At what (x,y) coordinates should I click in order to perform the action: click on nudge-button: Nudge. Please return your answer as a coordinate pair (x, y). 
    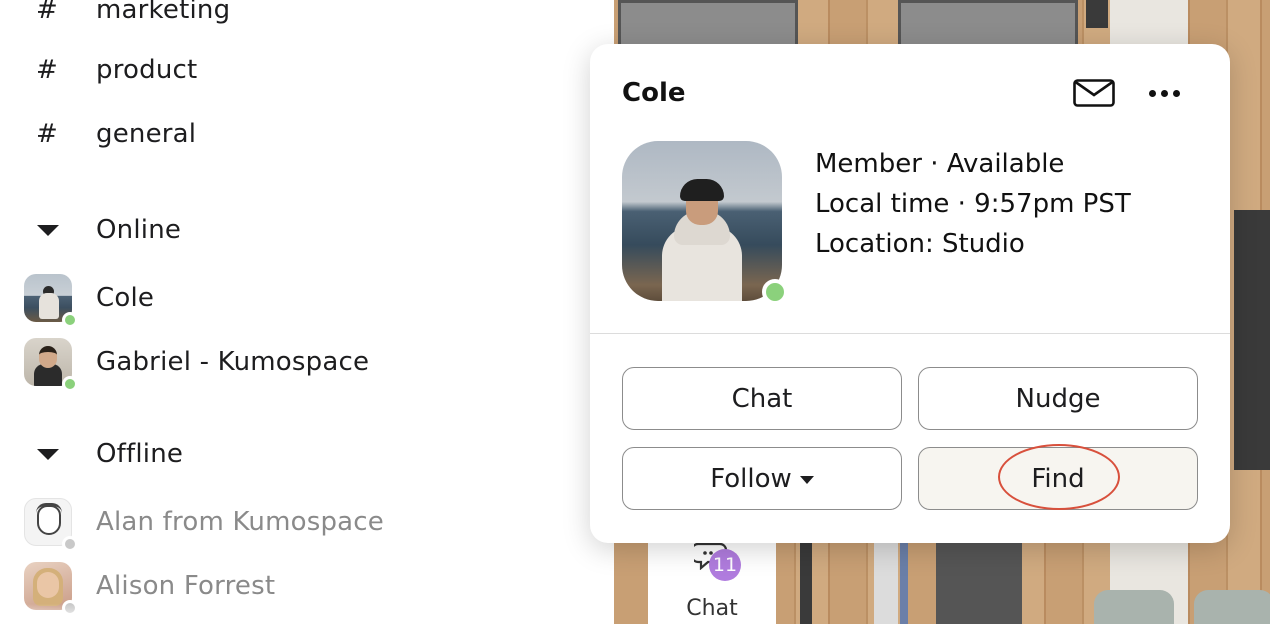
    Looking at the image, I should click on (1058, 398).